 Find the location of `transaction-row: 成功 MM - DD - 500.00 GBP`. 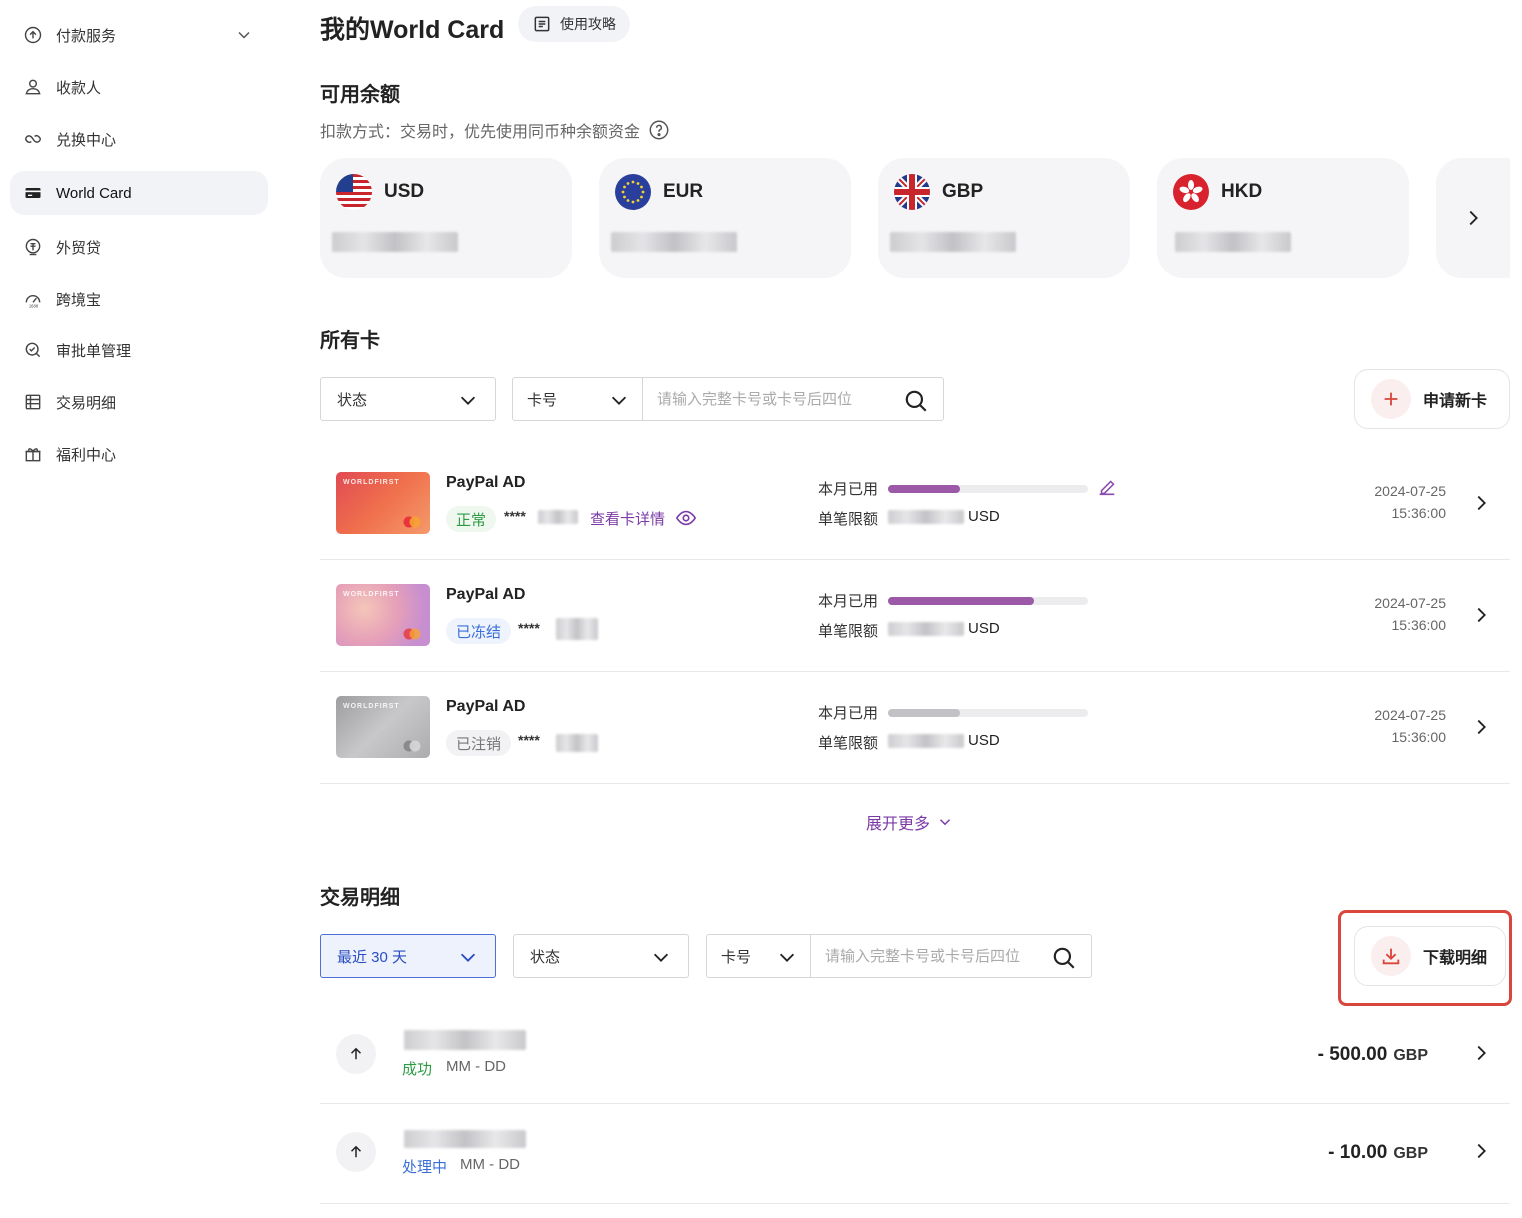

transaction-row: 成功 MM - DD - 500.00 GBP is located at coordinates (915, 1054).